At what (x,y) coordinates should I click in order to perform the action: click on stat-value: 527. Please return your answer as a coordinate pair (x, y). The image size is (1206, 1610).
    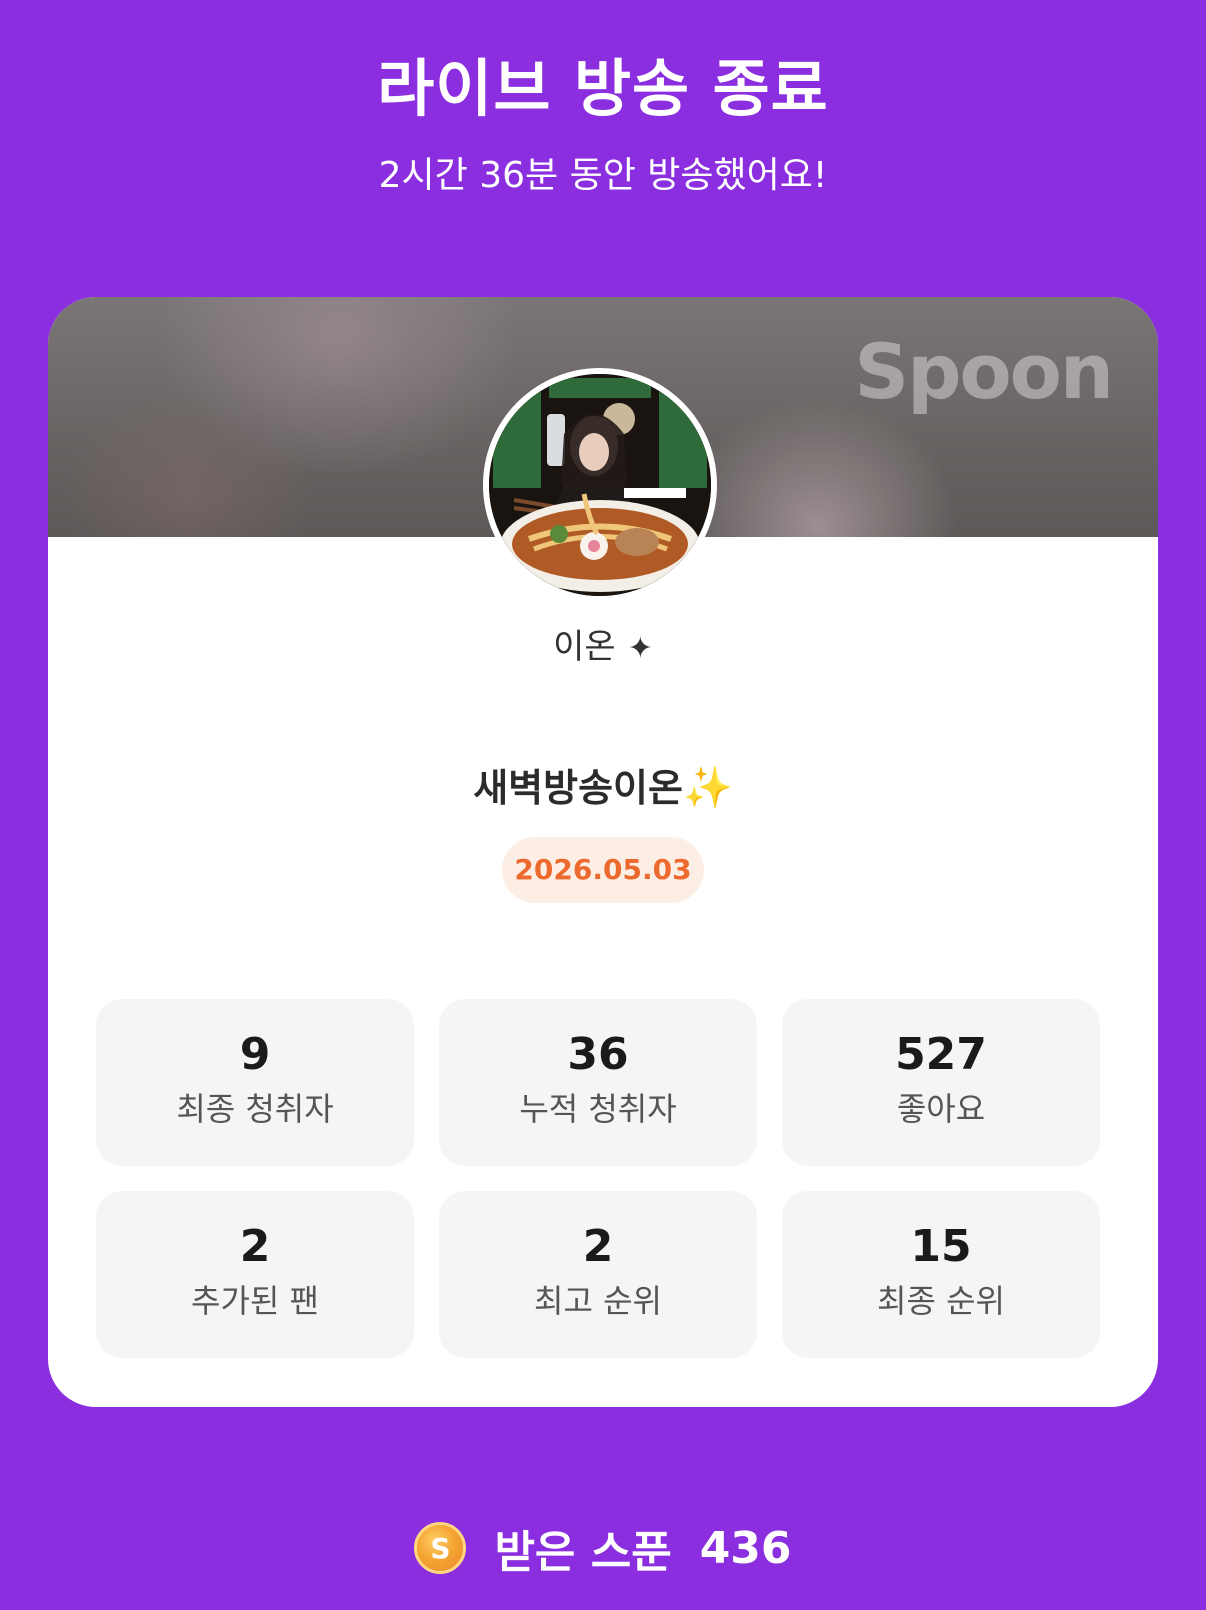
    Looking at the image, I should click on (941, 1054).